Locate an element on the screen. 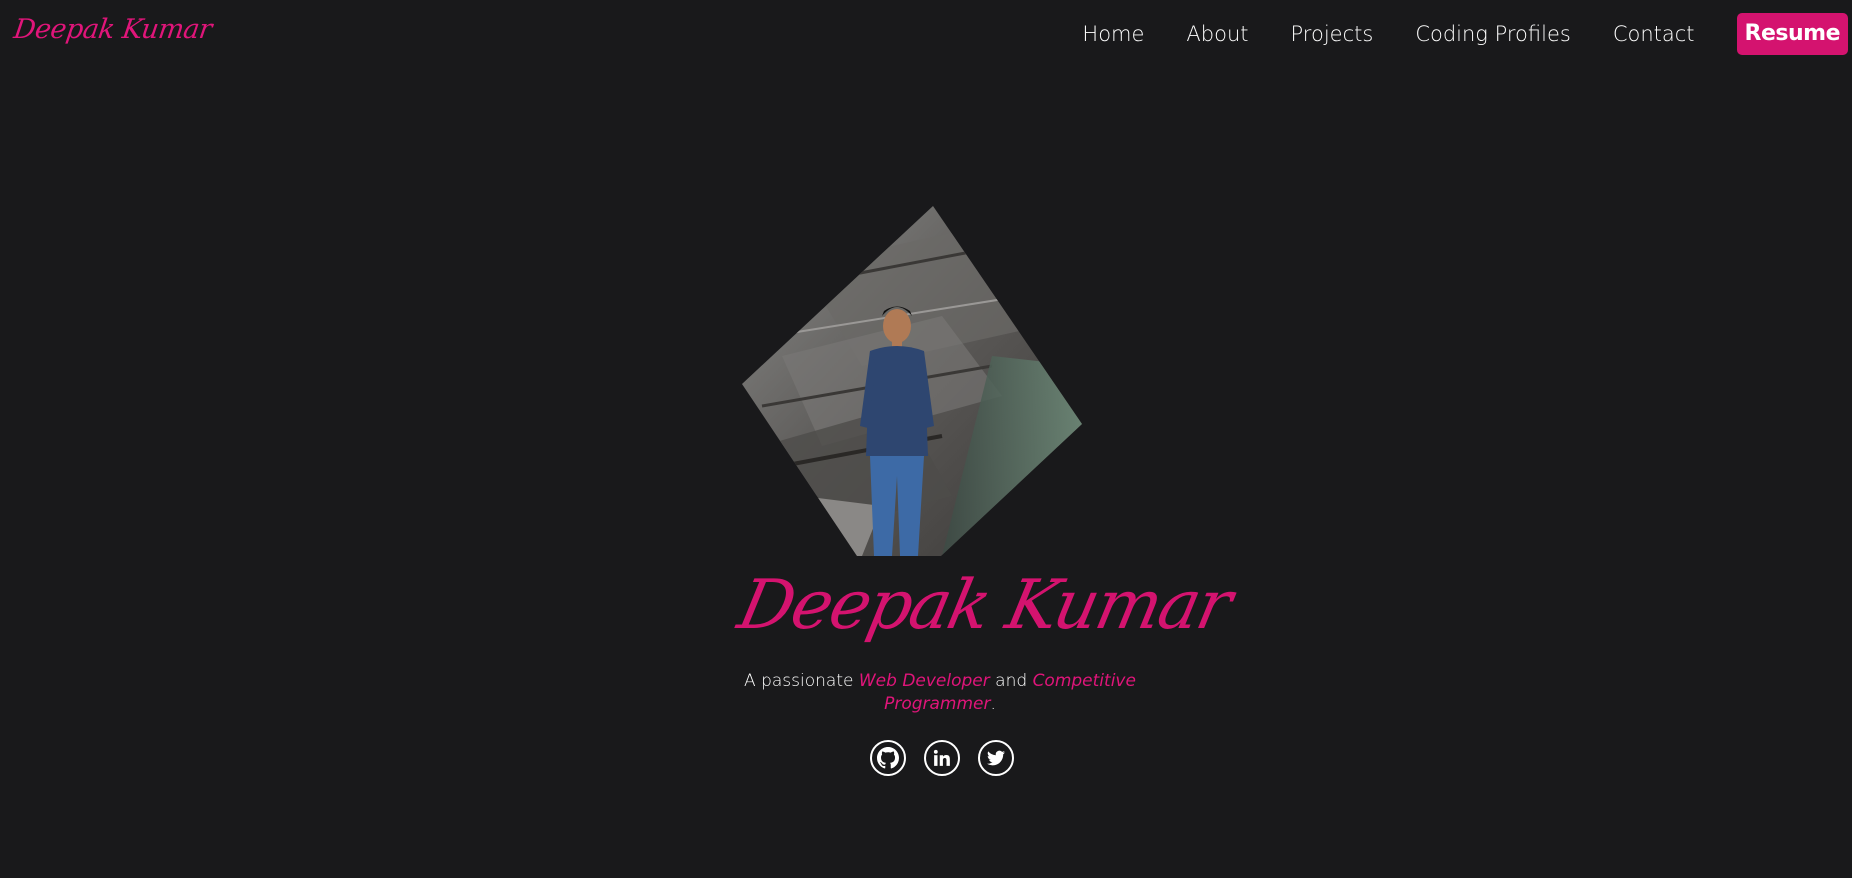 The image size is (1852, 878). tagline-role-web-developer: Web Developer is located at coordinates (924, 681).